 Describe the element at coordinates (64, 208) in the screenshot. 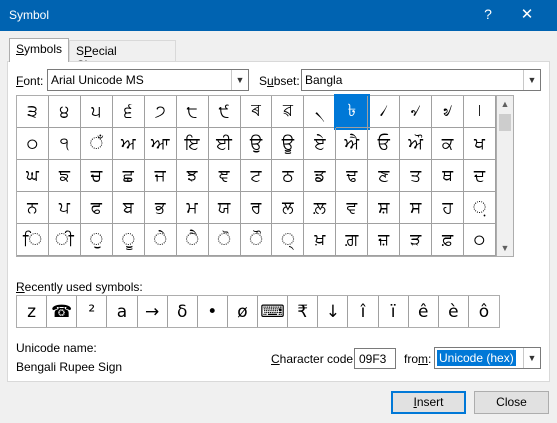

I see `symbol-cell: ਪ` at that location.